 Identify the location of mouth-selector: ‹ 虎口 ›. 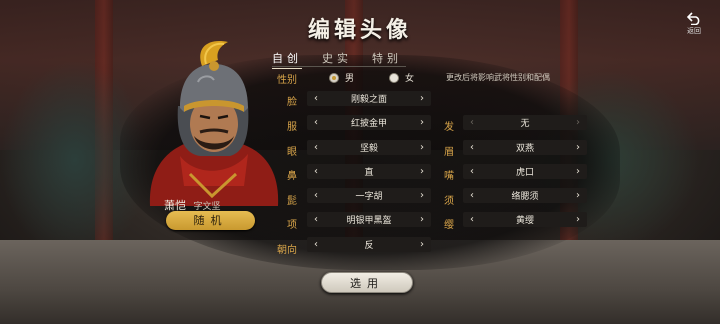
(525, 171).